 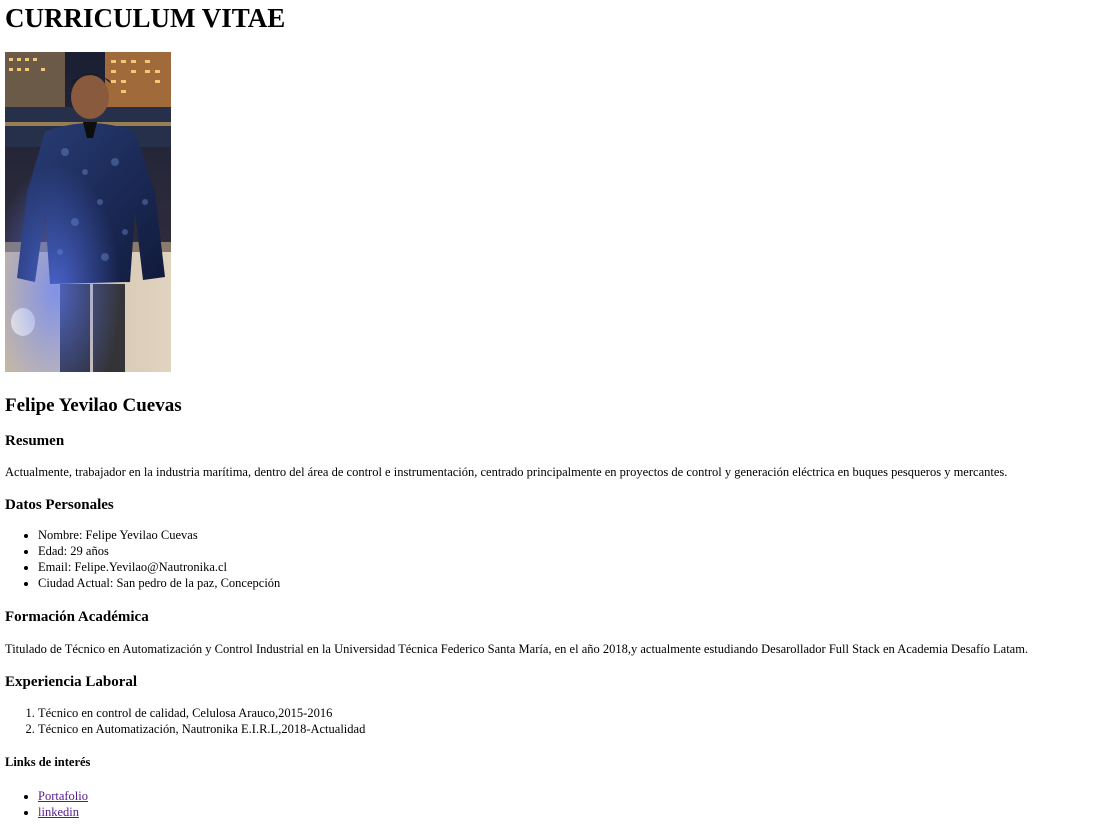 I want to click on linkedin-link: linkedin, so click(x=58, y=812).